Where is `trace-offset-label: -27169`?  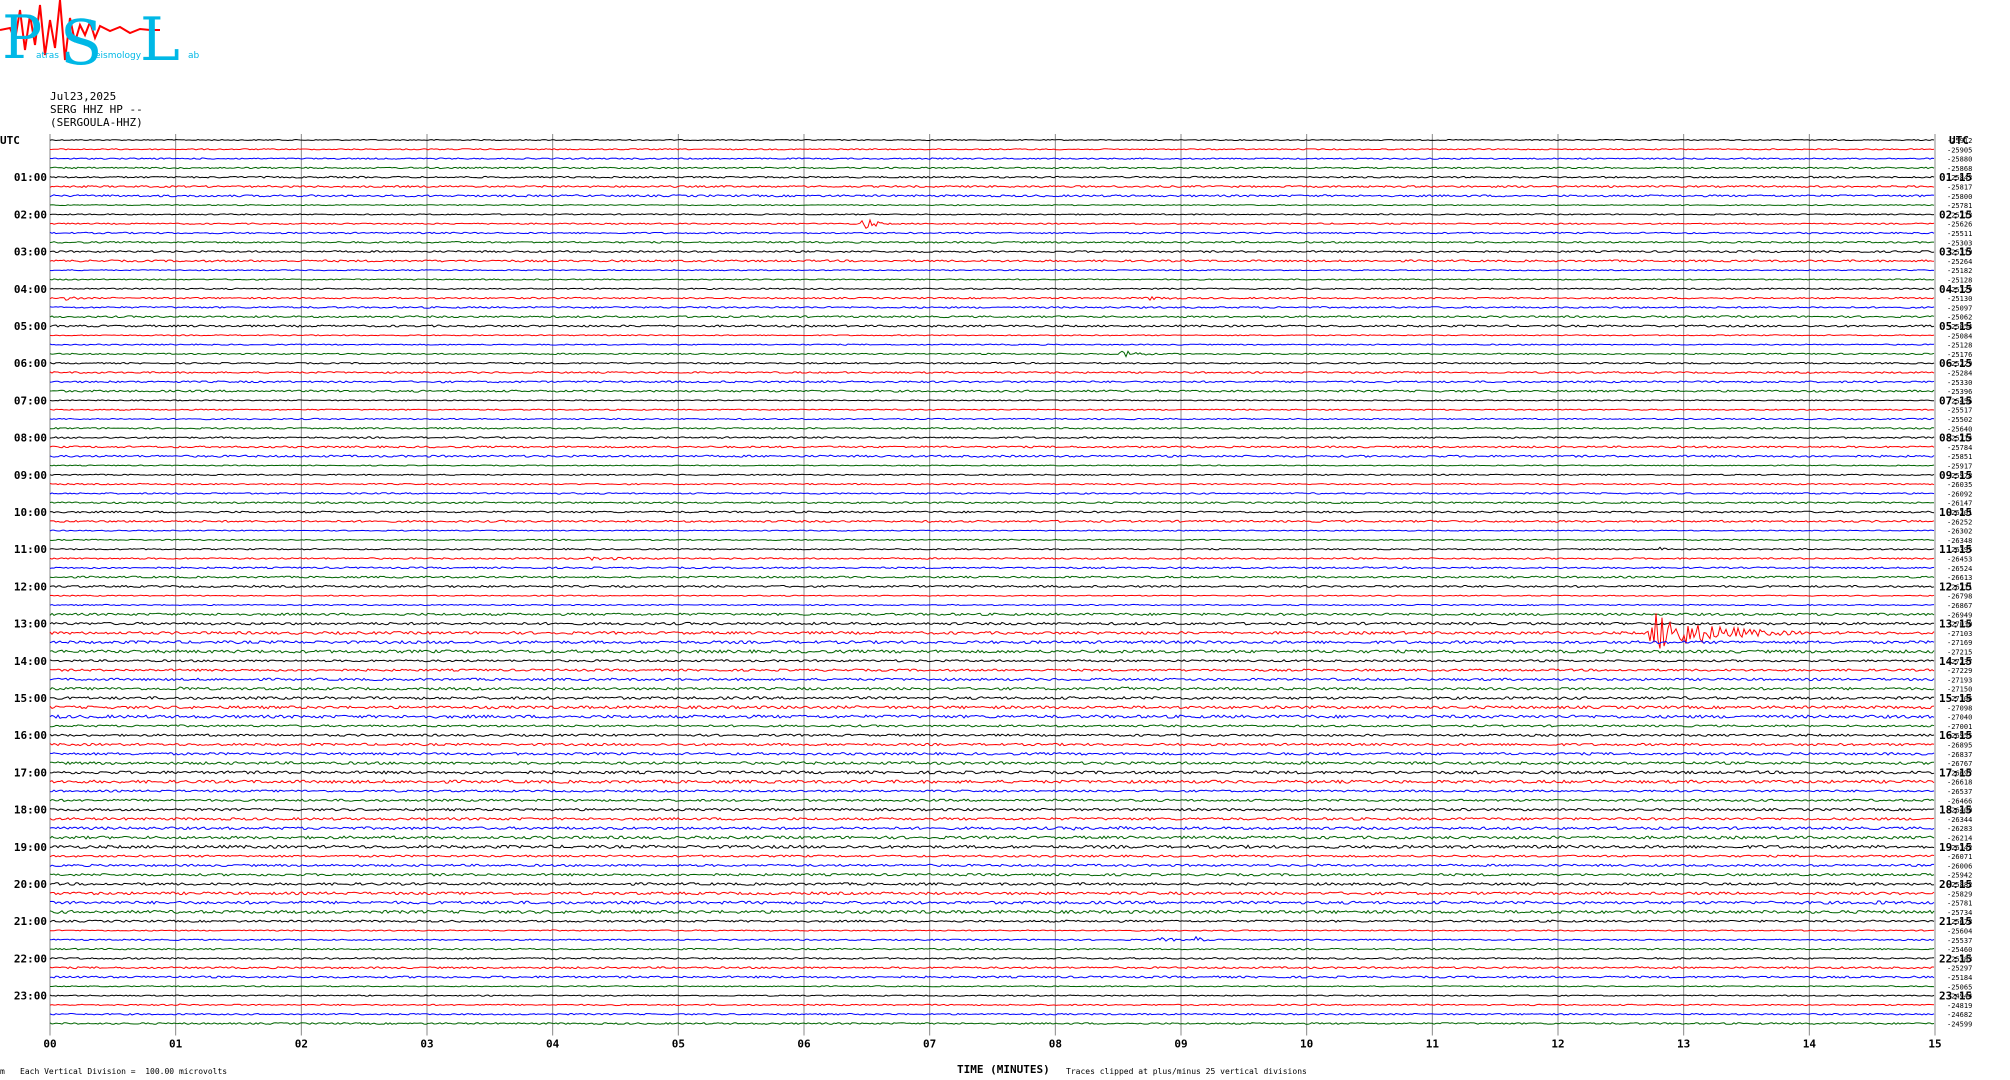 trace-offset-label: -27169 is located at coordinates (1959, 643).